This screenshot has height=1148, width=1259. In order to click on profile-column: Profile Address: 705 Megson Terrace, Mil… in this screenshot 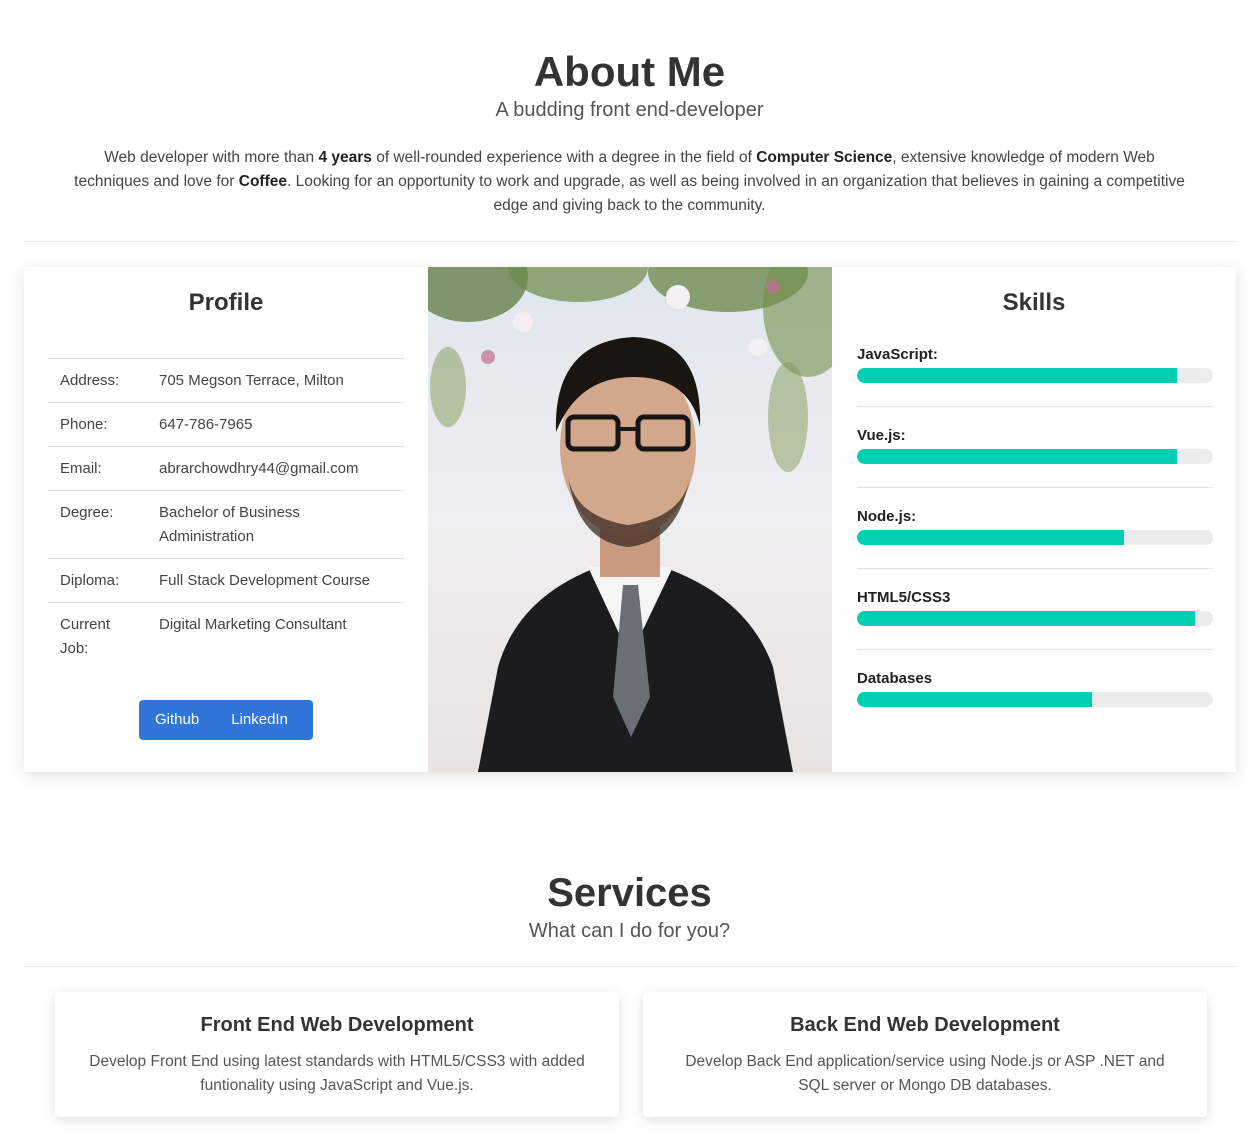, I will do `click(226, 519)`.